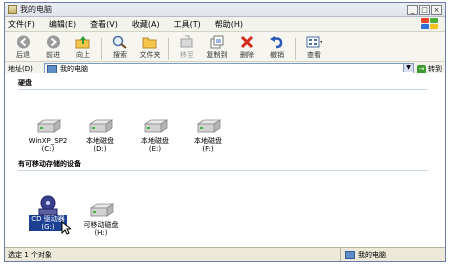  What do you see at coordinates (104, 24) in the screenshot?
I see `menu-view: 查看(V)` at bounding box center [104, 24].